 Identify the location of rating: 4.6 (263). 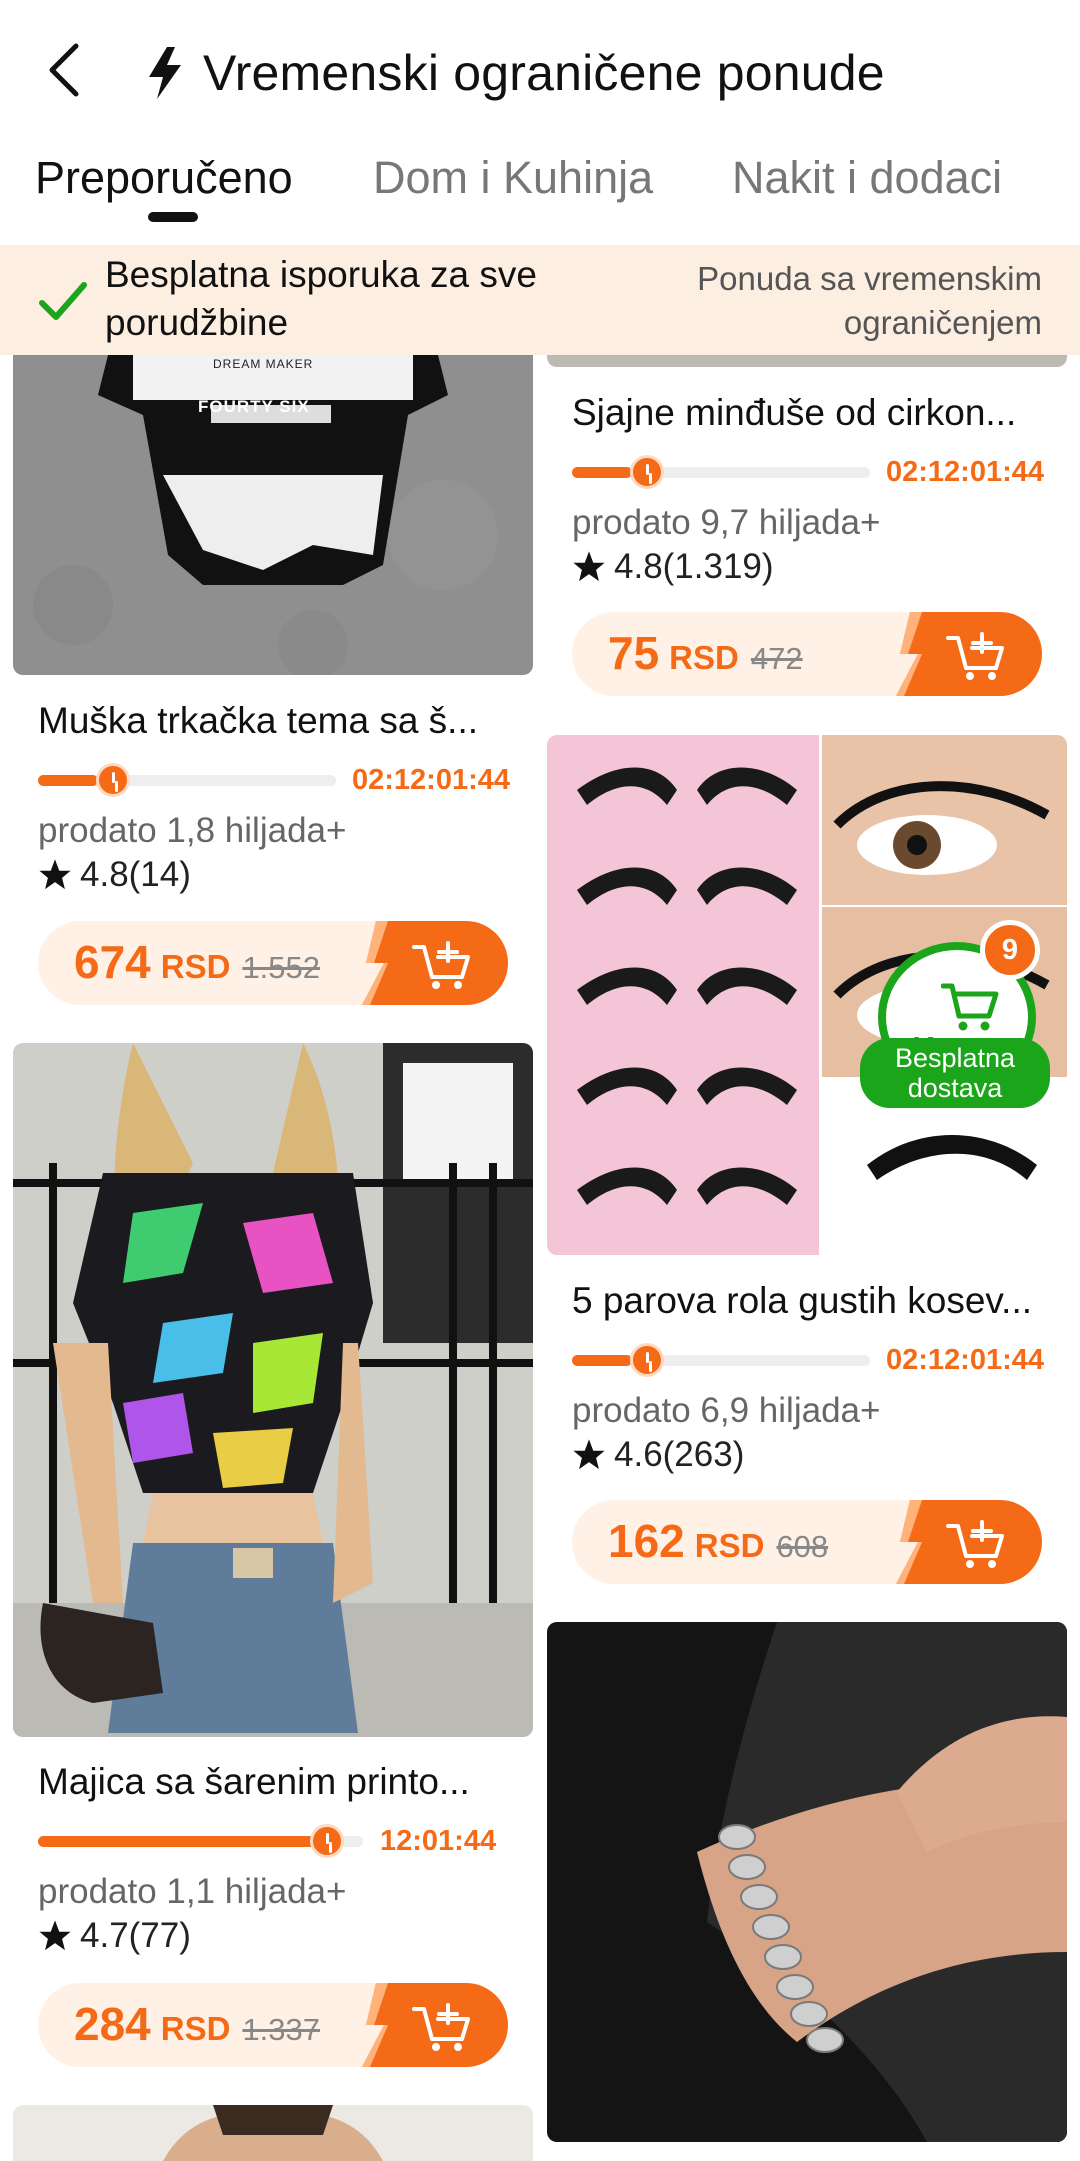
(658, 1455).